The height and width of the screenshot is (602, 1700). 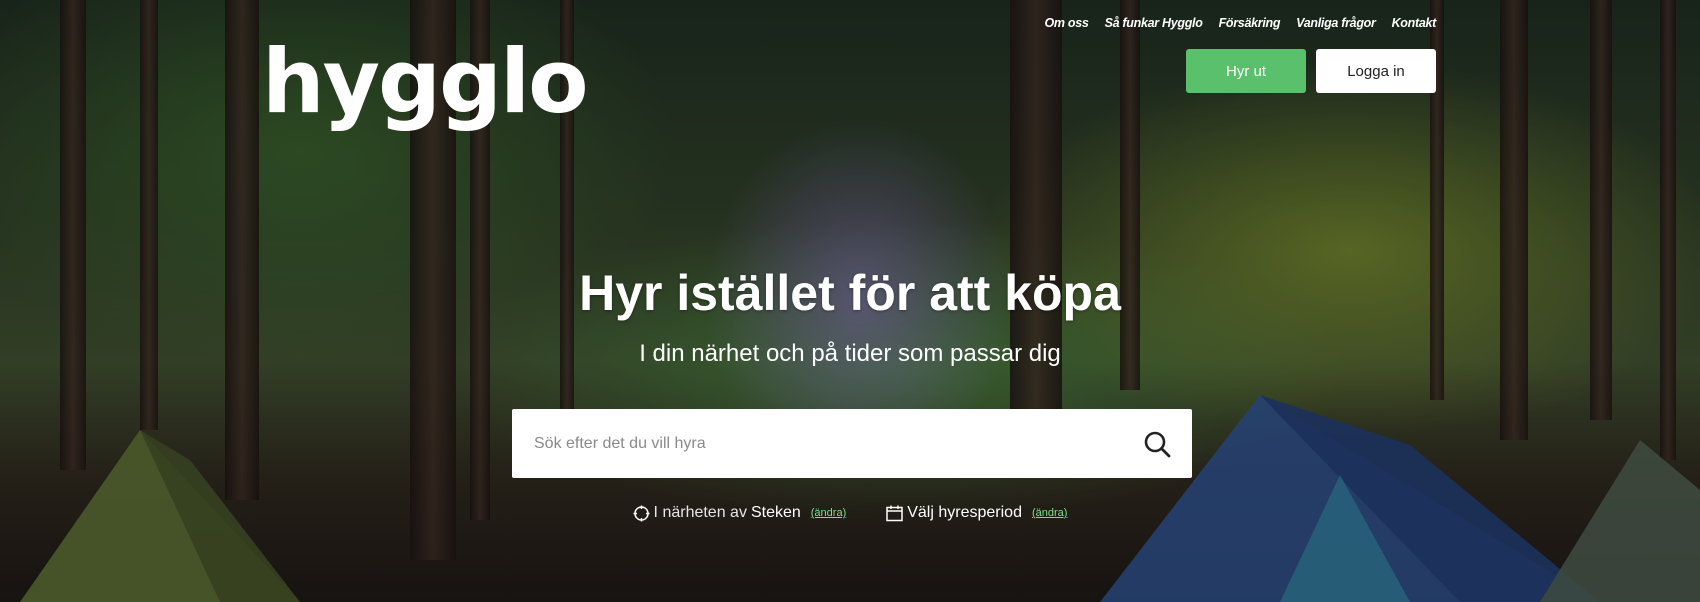 What do you see at coordinates (1250, 23) in the screenshot?
I see `nav-link-forsakring: Försäkring` at bounding box center [1250, 23].